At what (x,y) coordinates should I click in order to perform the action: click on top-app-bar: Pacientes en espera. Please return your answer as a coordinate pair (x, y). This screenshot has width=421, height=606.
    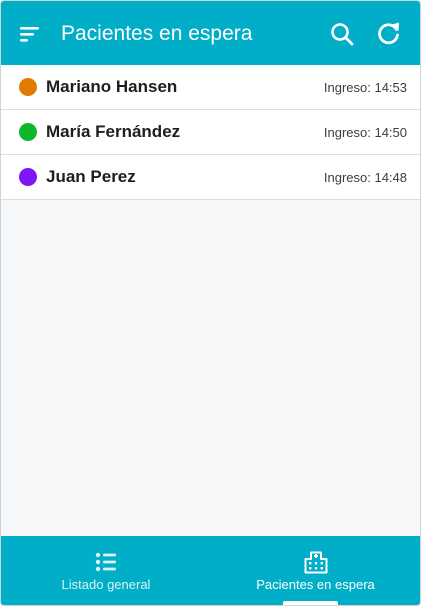
    Looking at the image, I should click on (210, 33).